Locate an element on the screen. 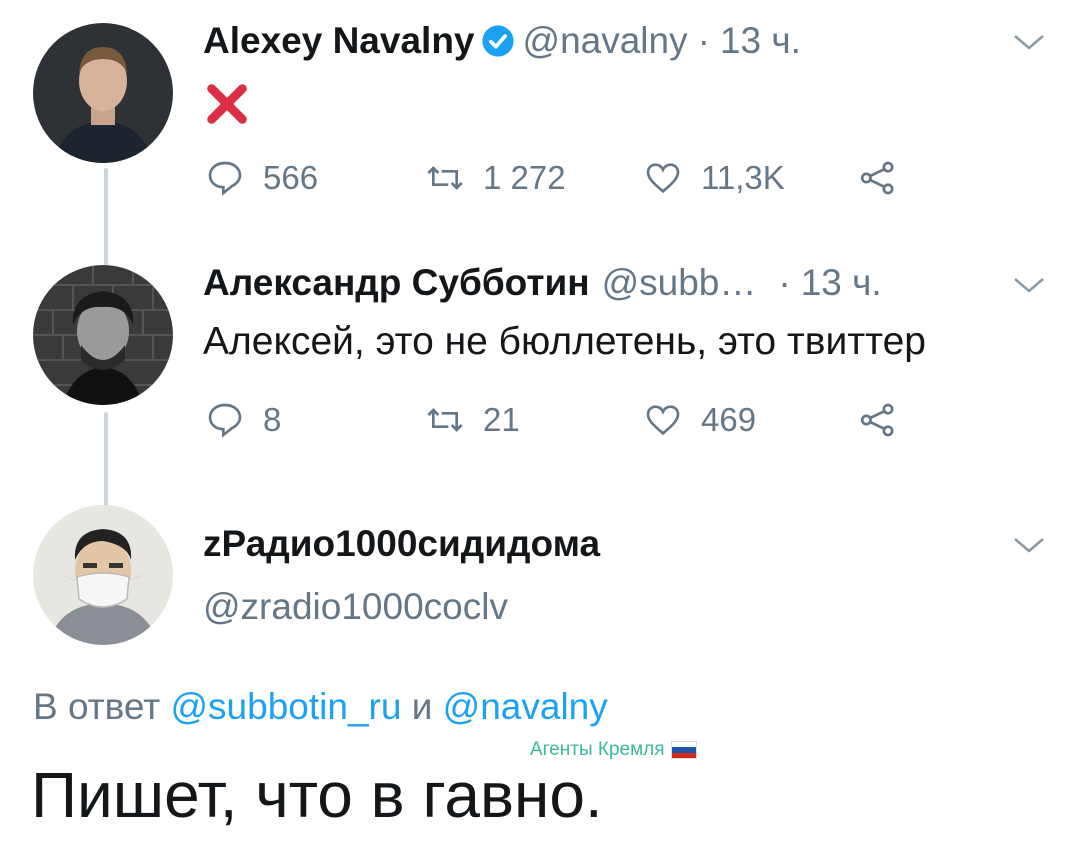 Image resolution: width=1080 pixels, height=844 pixels. avatar-navalny is located at coordinates (103, 93).